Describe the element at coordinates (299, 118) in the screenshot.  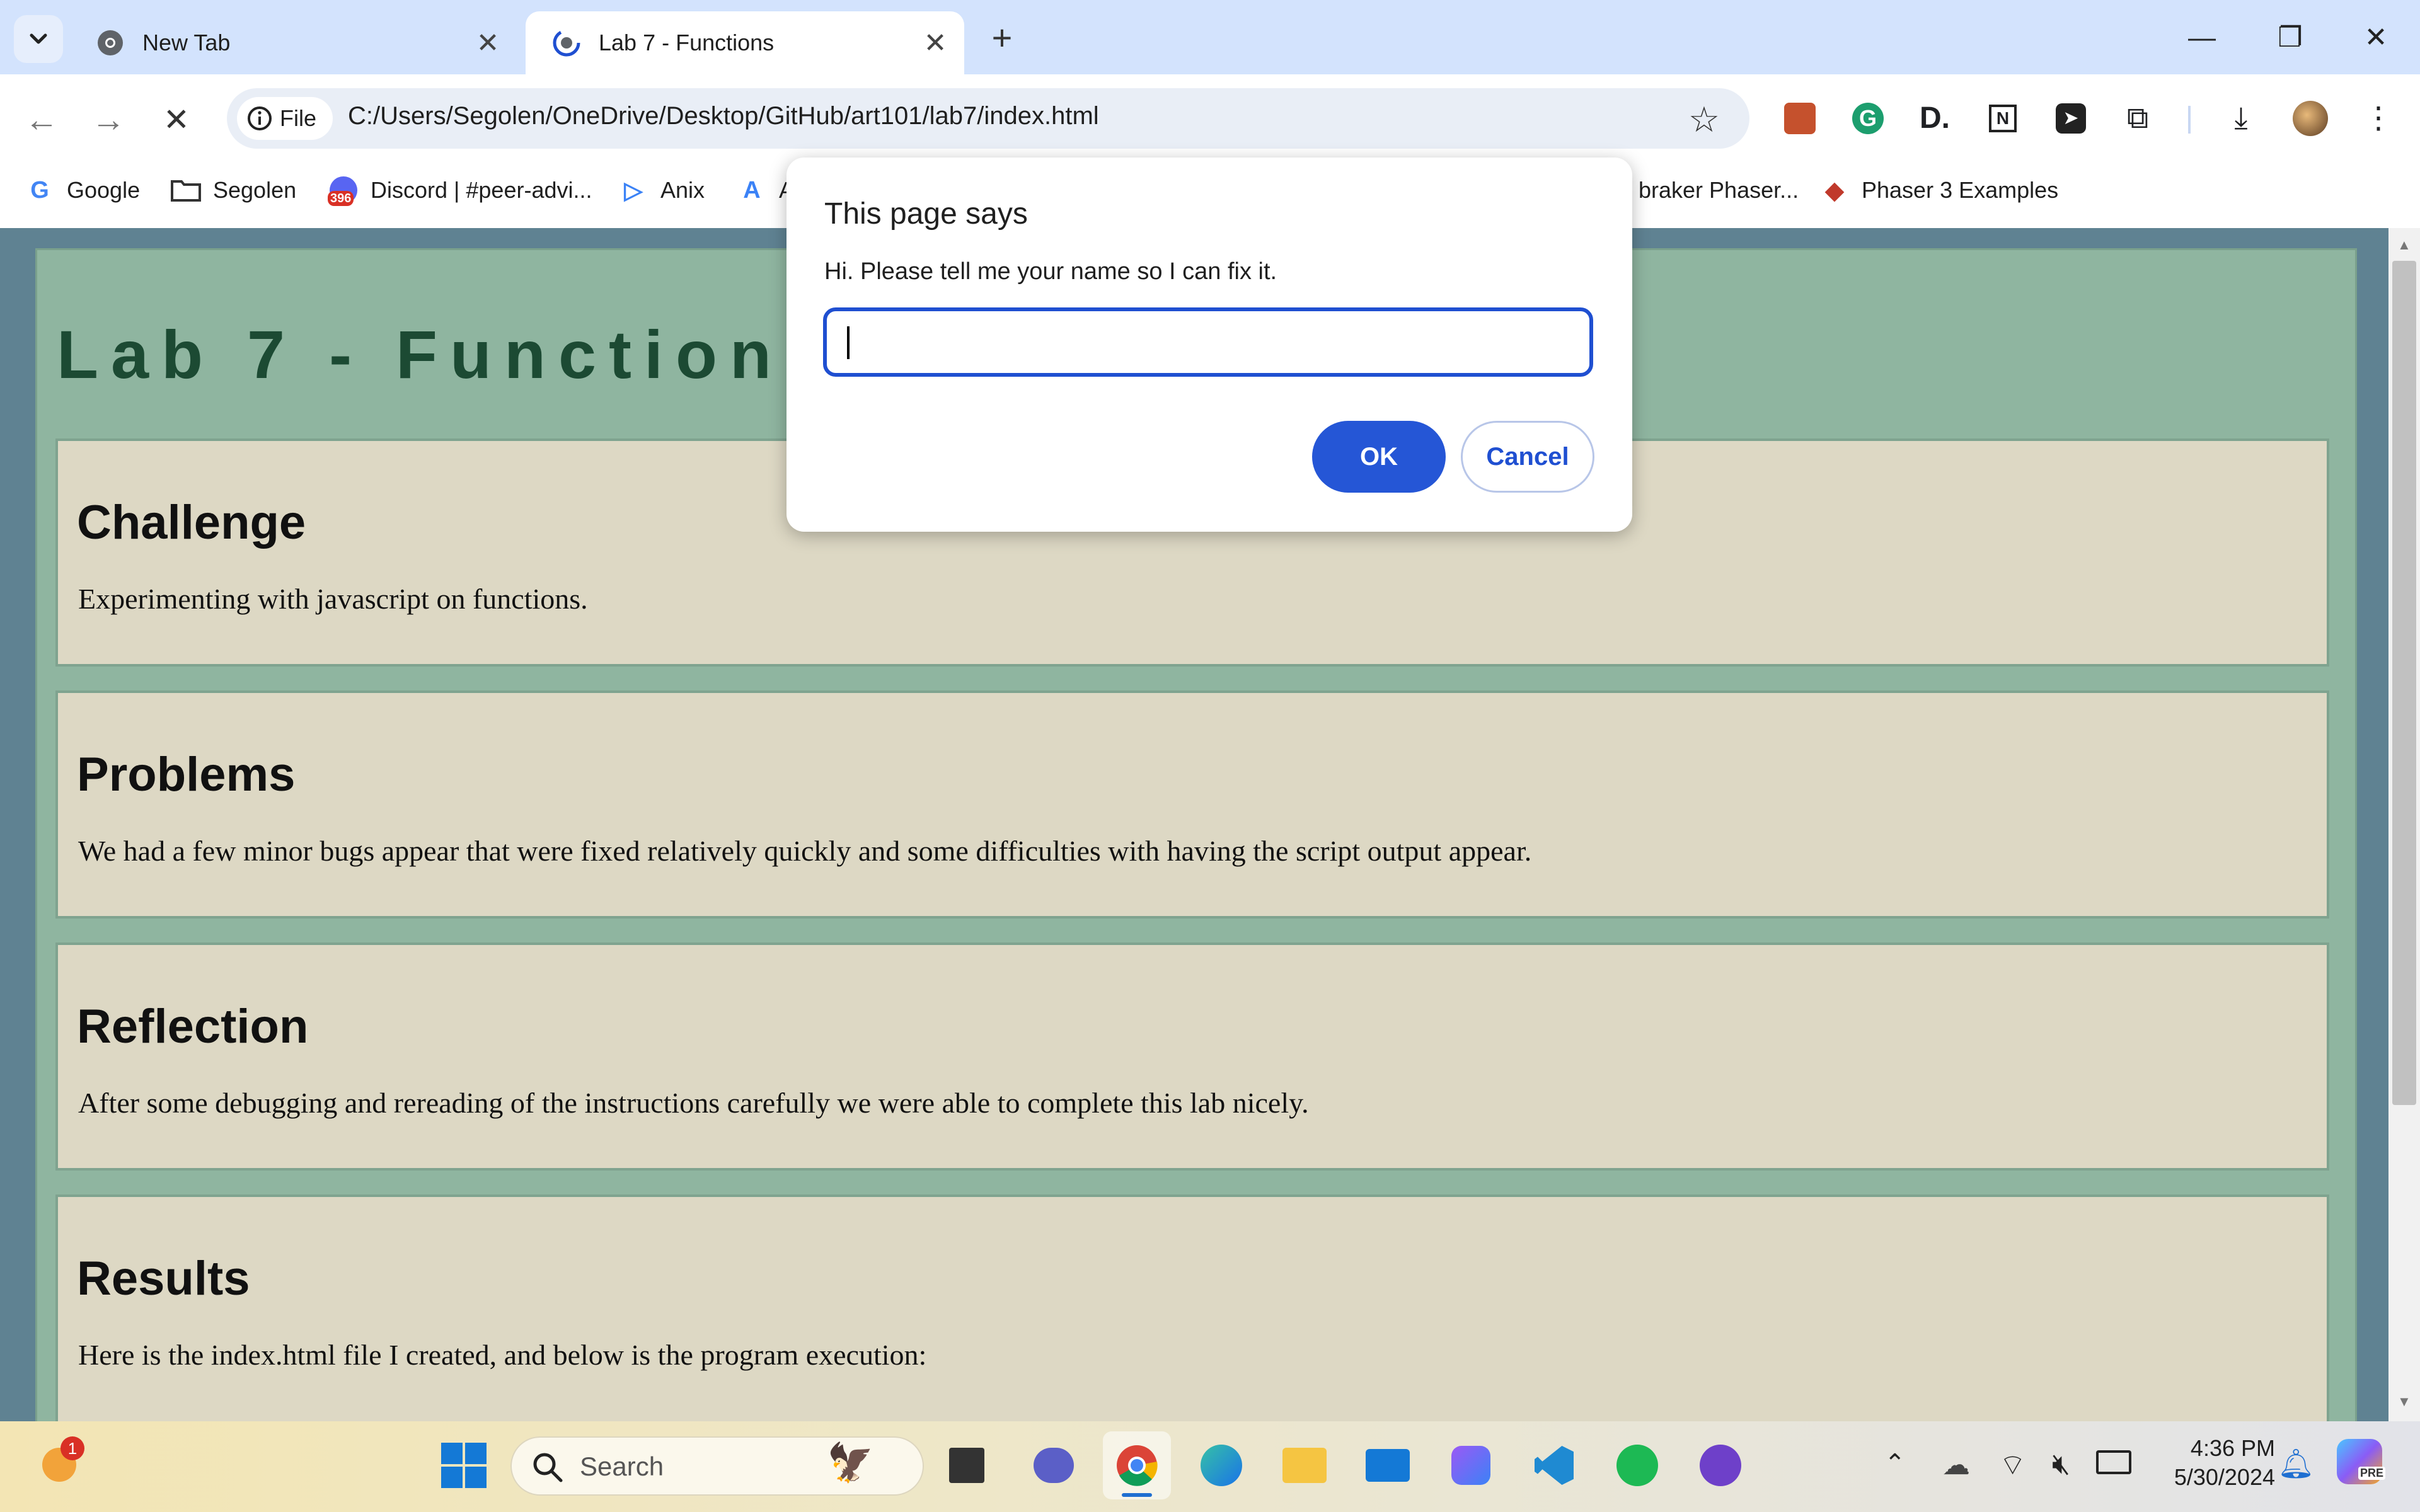
I see `scheme-label: File` at that location.